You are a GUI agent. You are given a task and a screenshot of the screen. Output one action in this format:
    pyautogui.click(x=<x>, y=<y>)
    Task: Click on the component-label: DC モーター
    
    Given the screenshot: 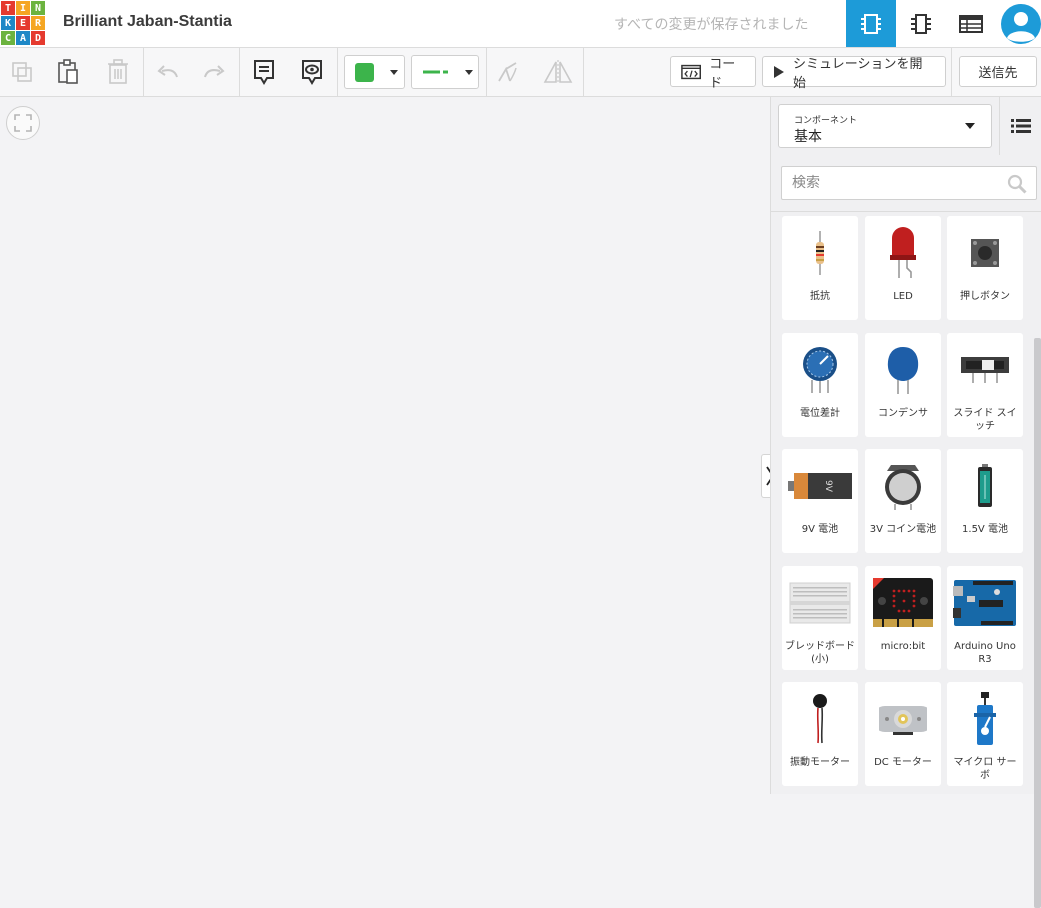 What is the action you would take?
    pyautogui.click(x=903, y=762)
    